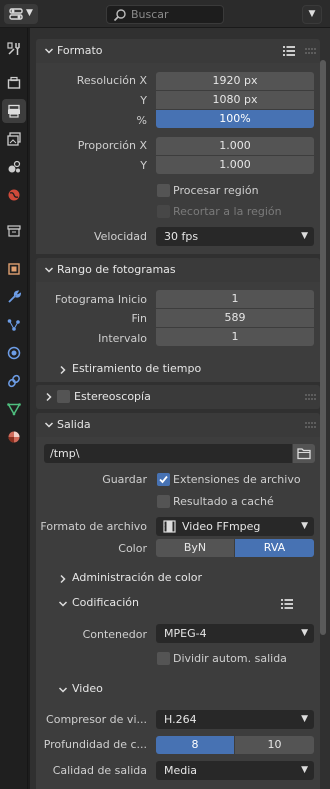 The width and height of the screenshot is (330, 789). Describe the element at coordinates (163, 479) in the screenshot. I see `file-extensions-checkbox` at that location.